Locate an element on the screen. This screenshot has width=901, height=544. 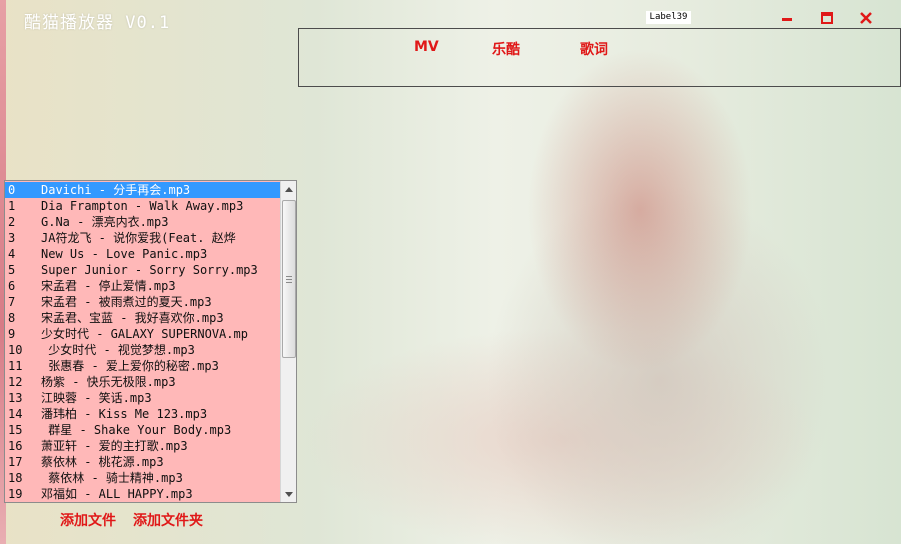
track-number: 18 is located at coordinates (15, 478).